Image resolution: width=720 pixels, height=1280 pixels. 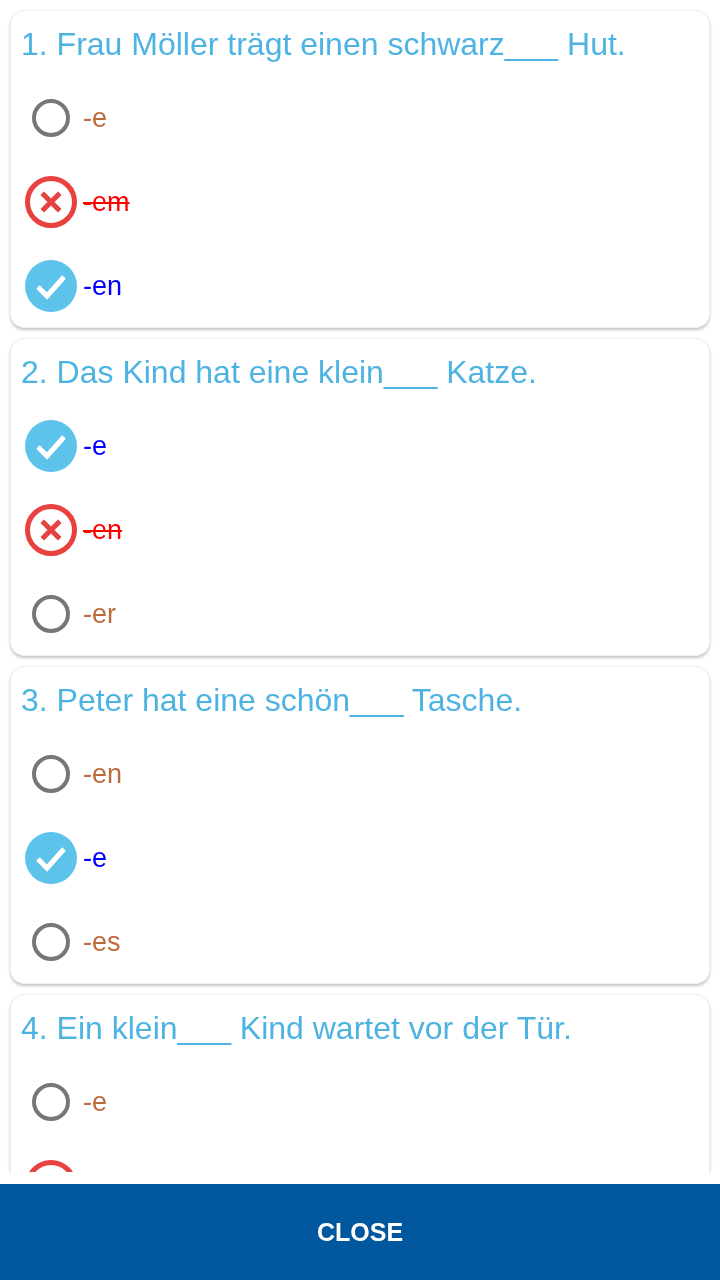 What do you see at coordinates (296, 1028) in the screenshot?
I see `question-text: 4. Ein klein___ Kind wartet vor der Tür.` at bounding box center [296, 1028].